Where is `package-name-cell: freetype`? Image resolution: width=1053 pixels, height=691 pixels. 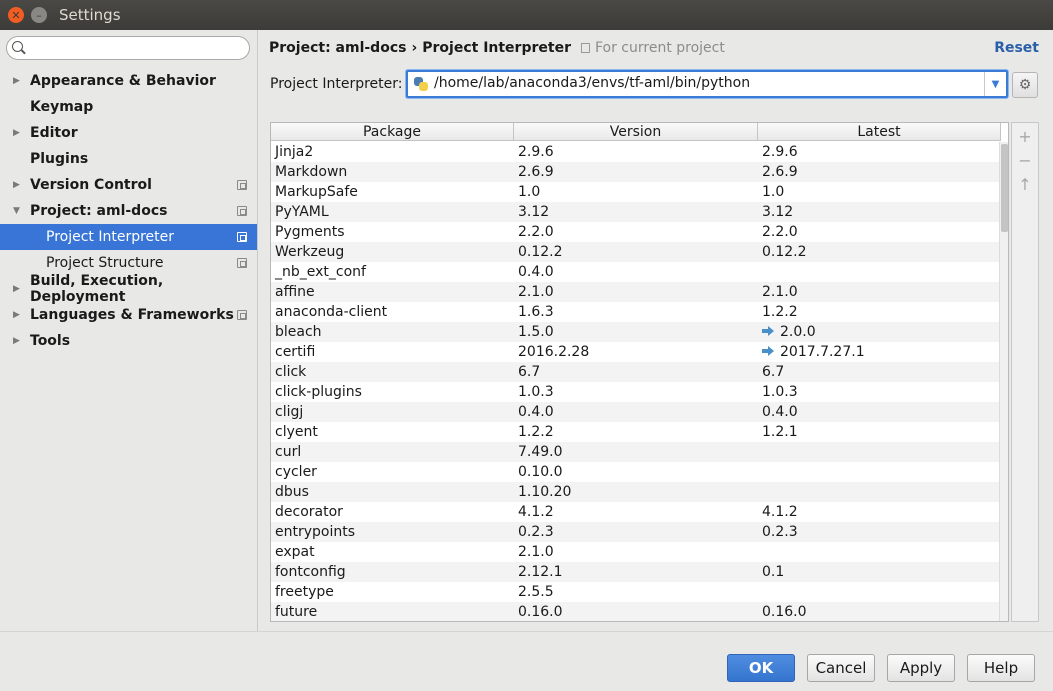
package-name-cell: freetype is located at coordinates (304, 592).